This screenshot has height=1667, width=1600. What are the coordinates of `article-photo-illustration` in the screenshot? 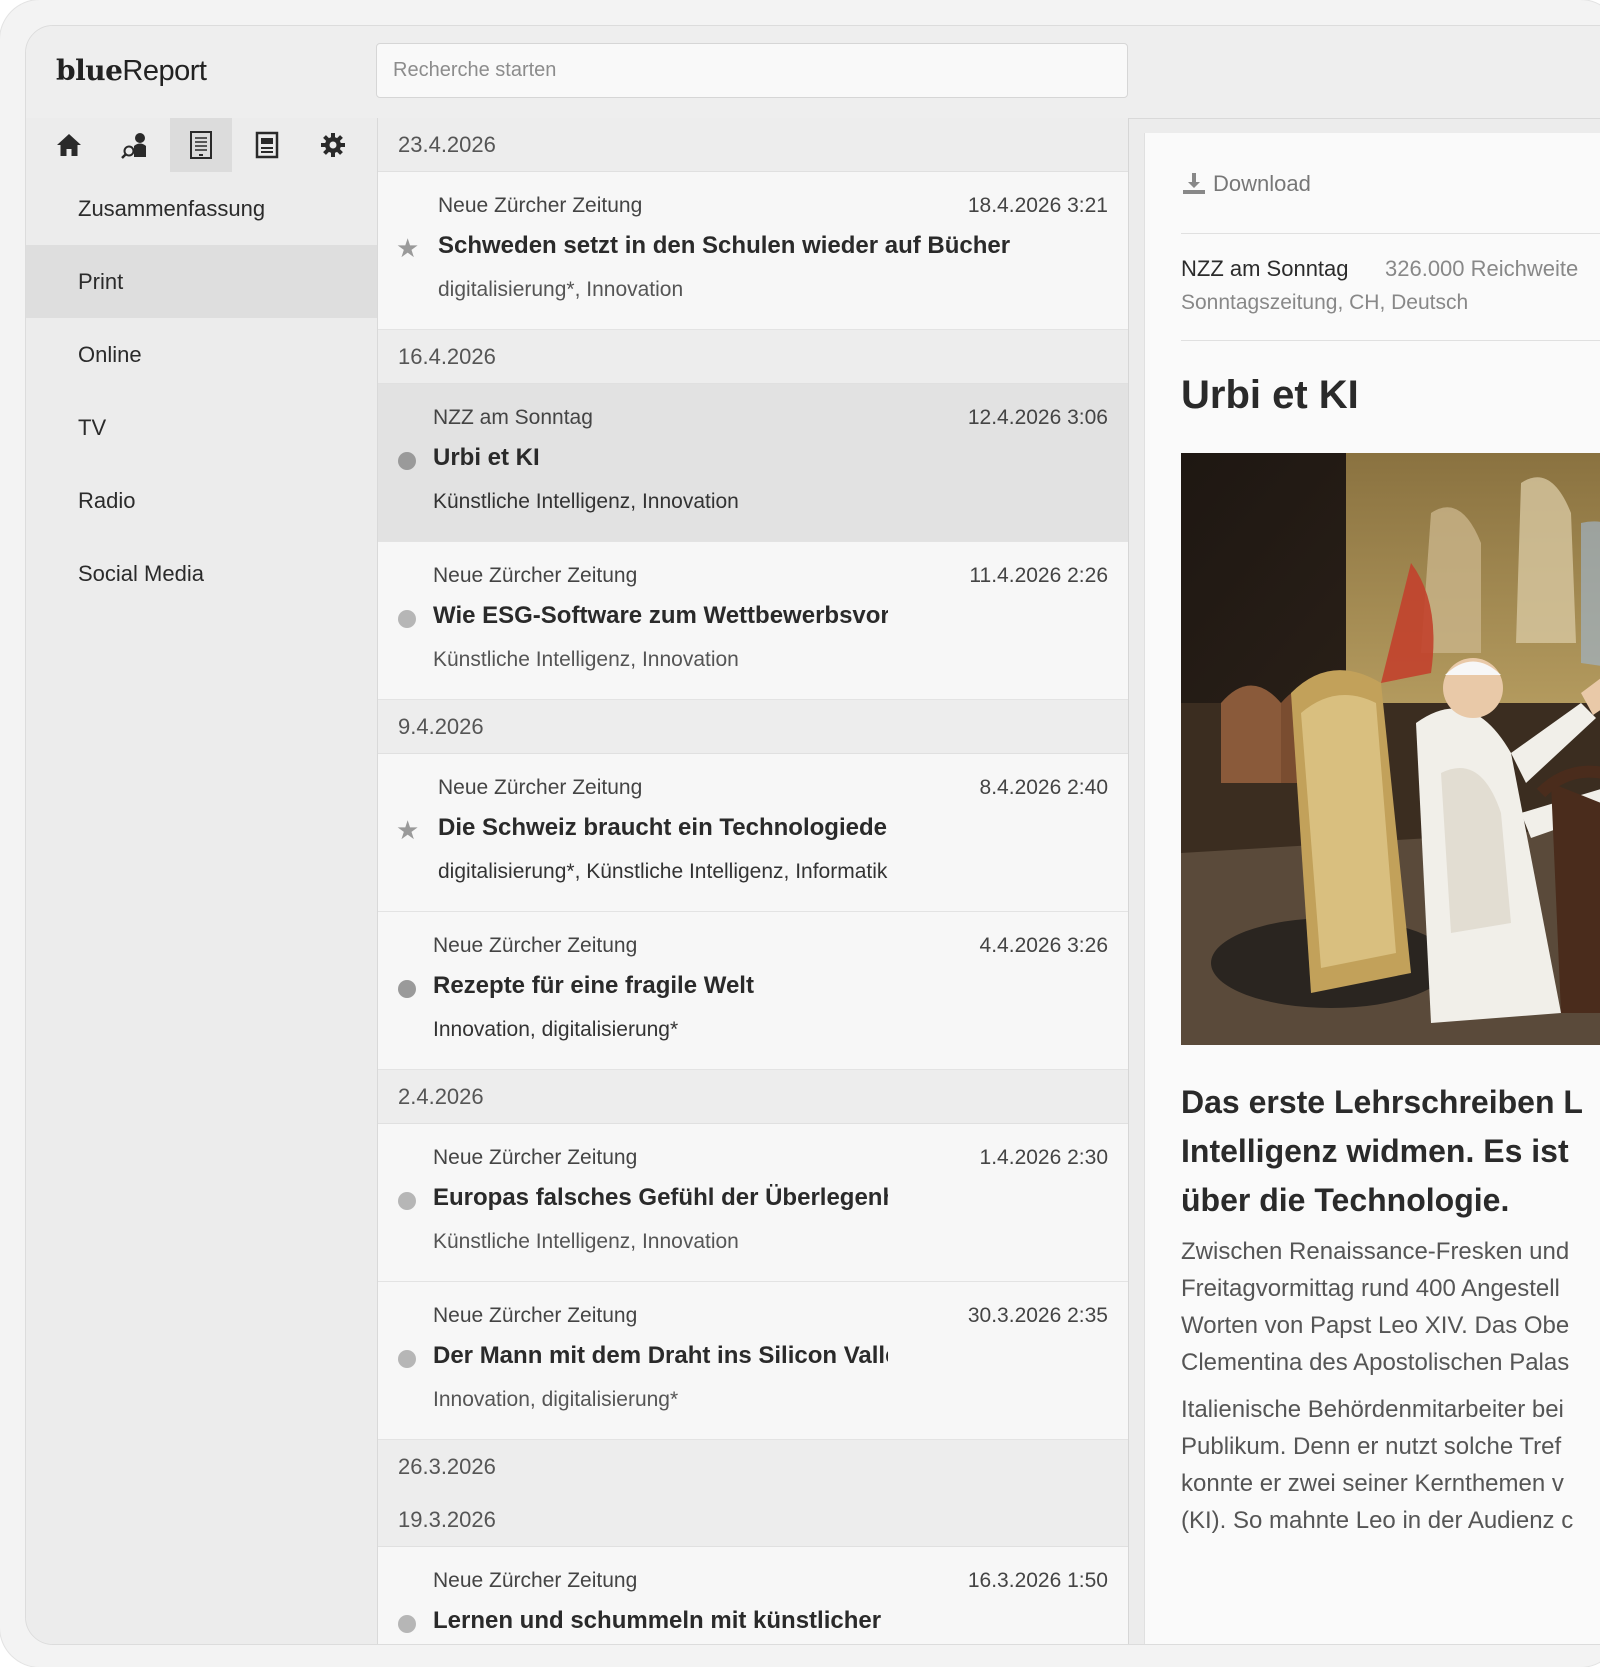 It's located at (1390, 749).